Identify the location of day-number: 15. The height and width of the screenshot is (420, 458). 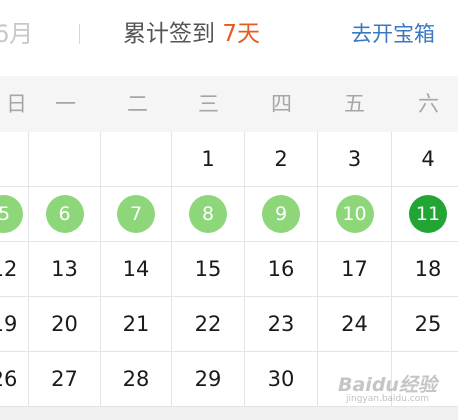
(208, 269).